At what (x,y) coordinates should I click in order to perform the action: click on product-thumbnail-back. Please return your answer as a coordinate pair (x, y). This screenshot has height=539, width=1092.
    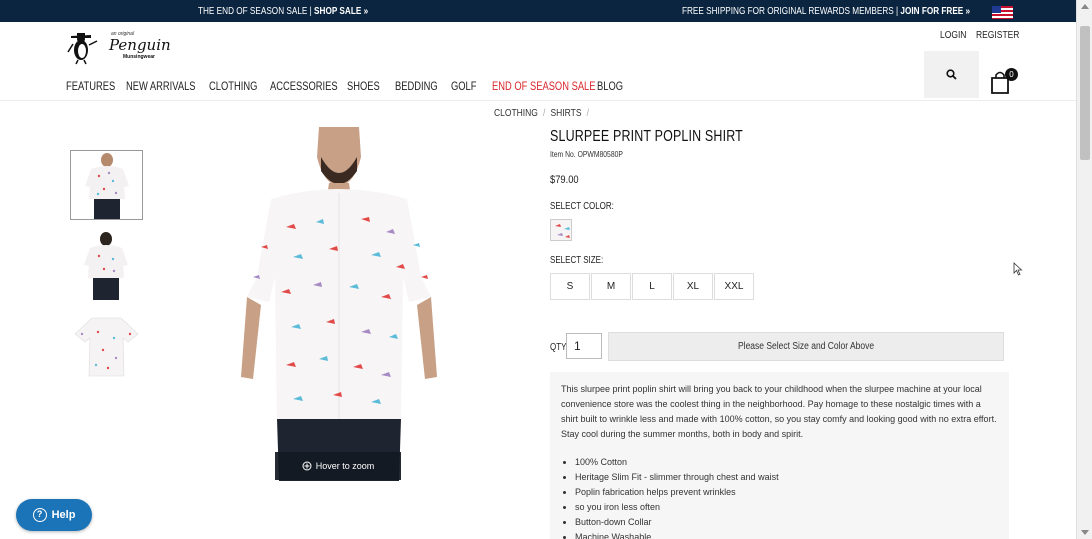
    Looking at the image, I should click on (106, 265).